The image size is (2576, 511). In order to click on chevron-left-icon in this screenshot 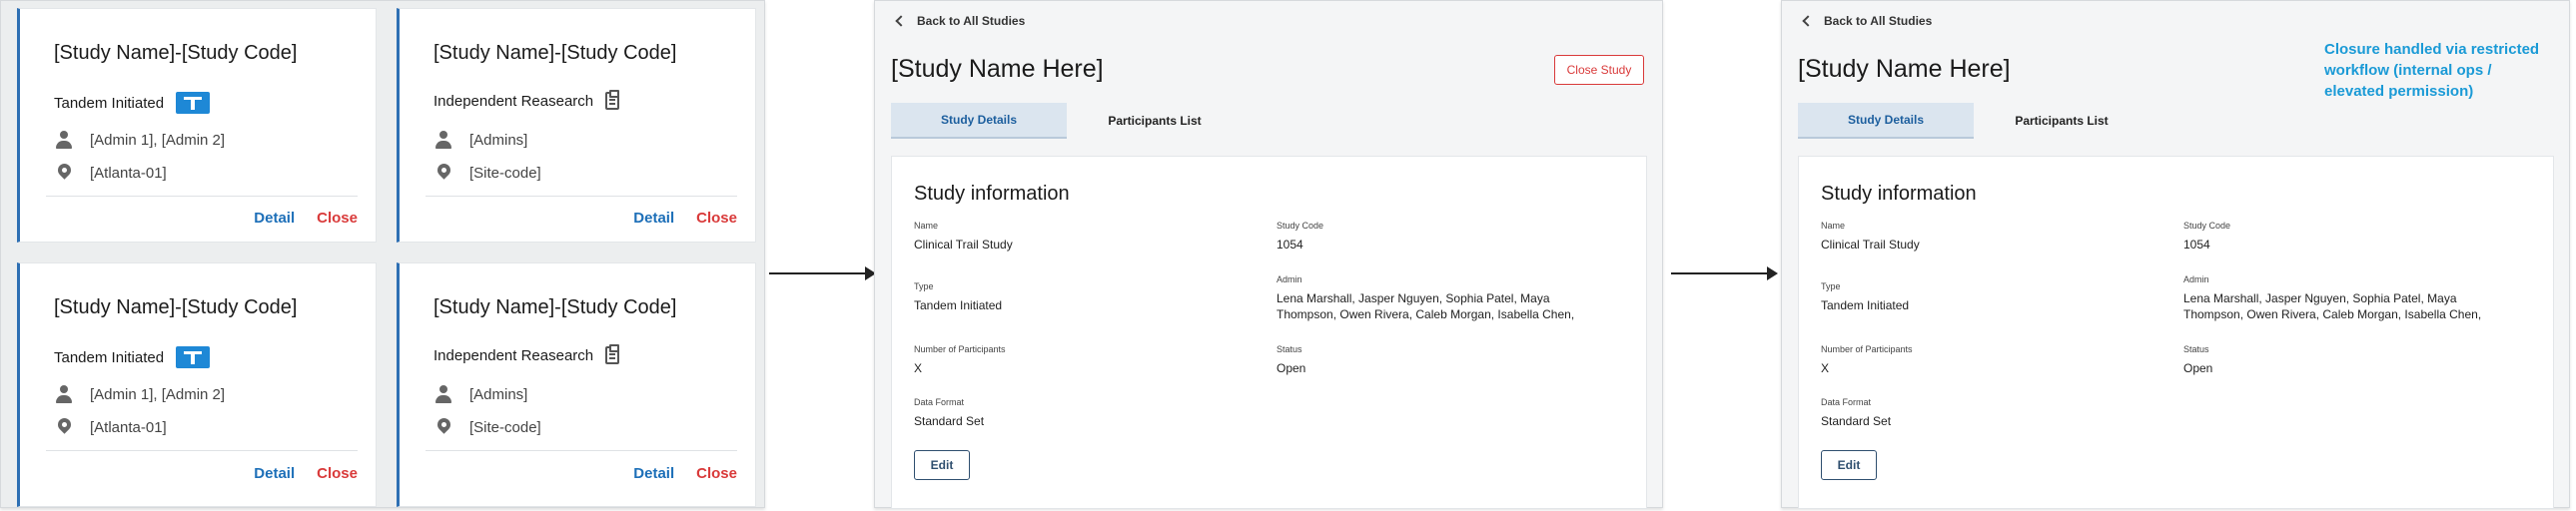, I will do `click(901, 21)`.